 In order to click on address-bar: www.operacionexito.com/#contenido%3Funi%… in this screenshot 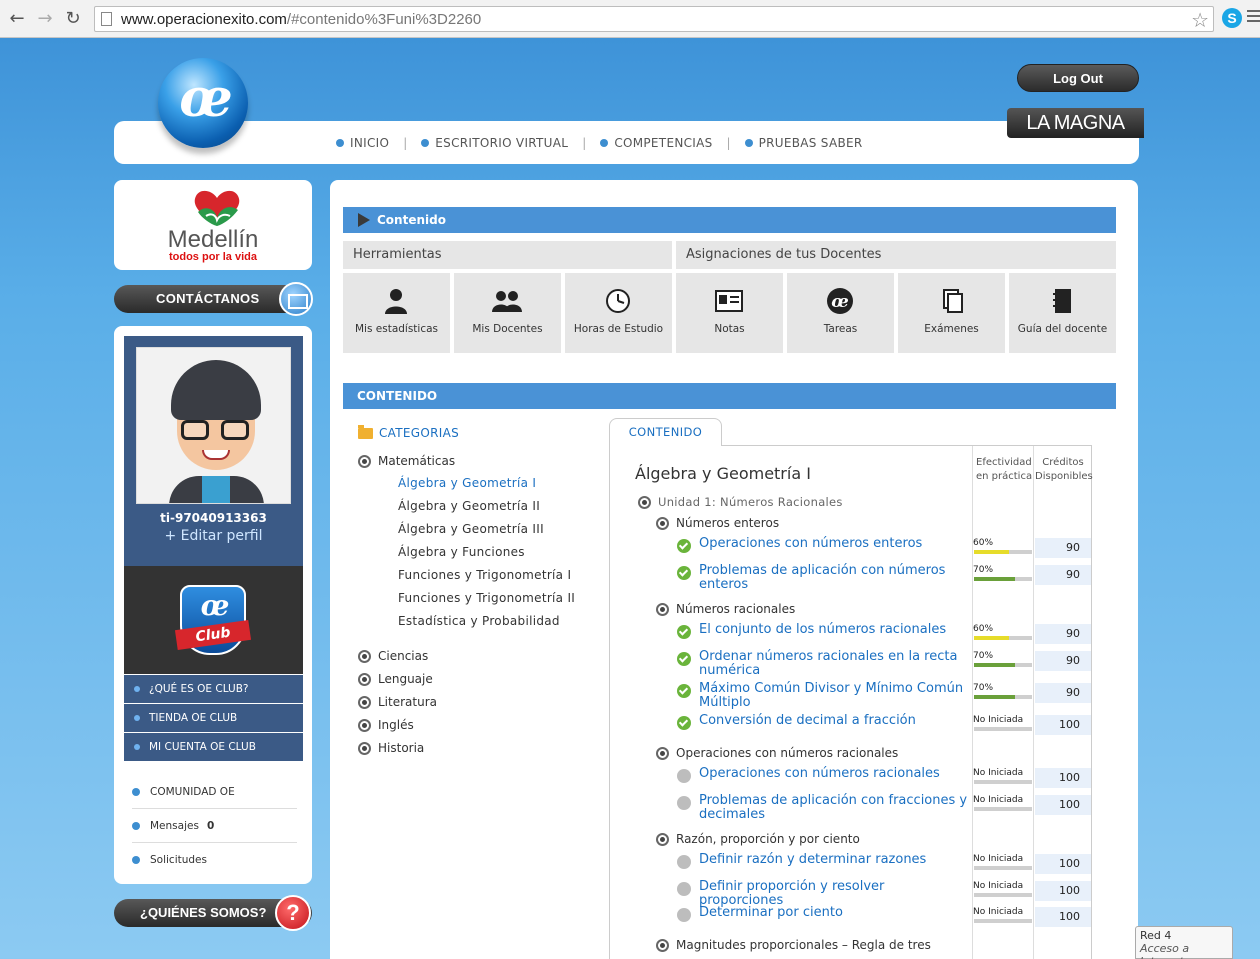, I will do `click(654, 19)`.